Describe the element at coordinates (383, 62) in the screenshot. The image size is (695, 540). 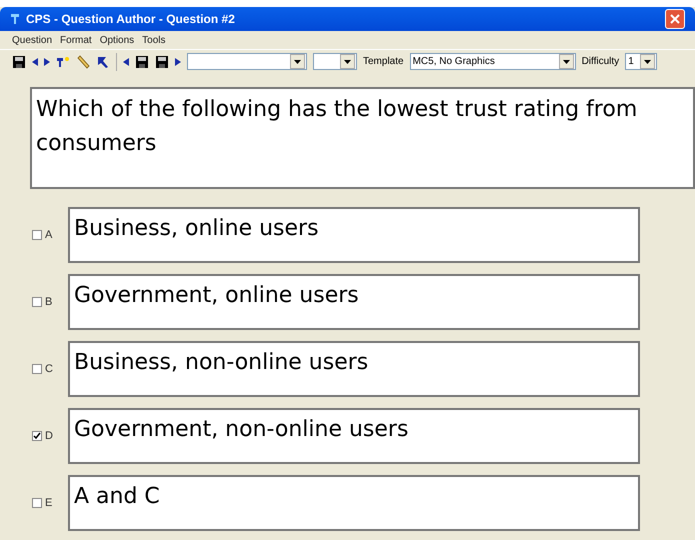
I see `template-label: Template` at that location.